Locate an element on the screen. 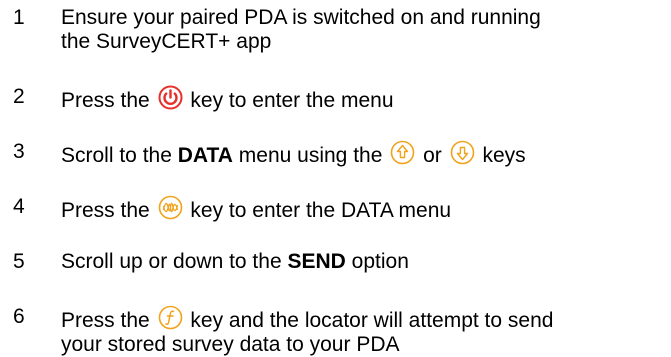 This screenshot has height=357, width=671. step-text-part: key to enter the DATA menu is located at coordinates (321, 210).